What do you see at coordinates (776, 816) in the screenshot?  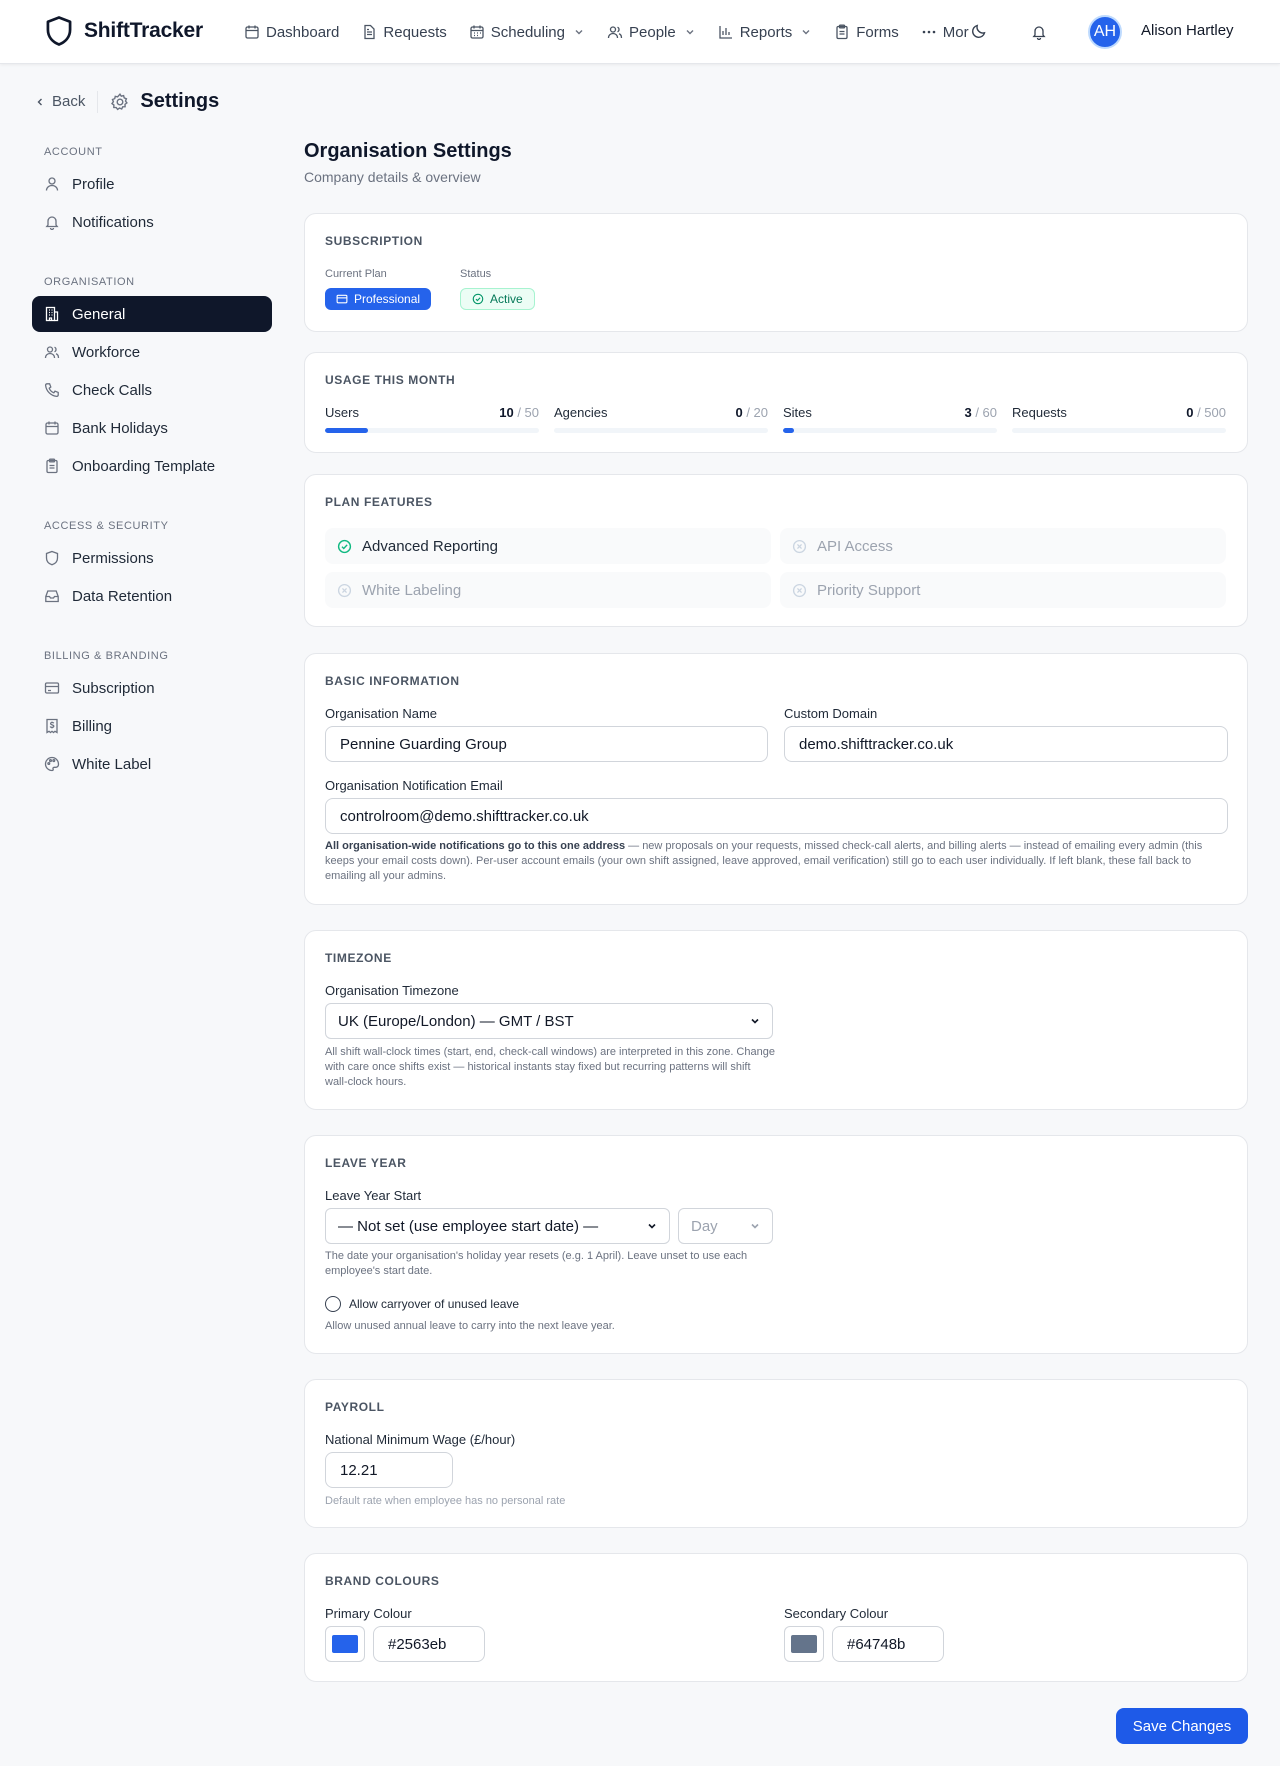 I see `notification-email-input: controlroom@demo.shifttracker.co.uk` at bounding box center [776, 816].